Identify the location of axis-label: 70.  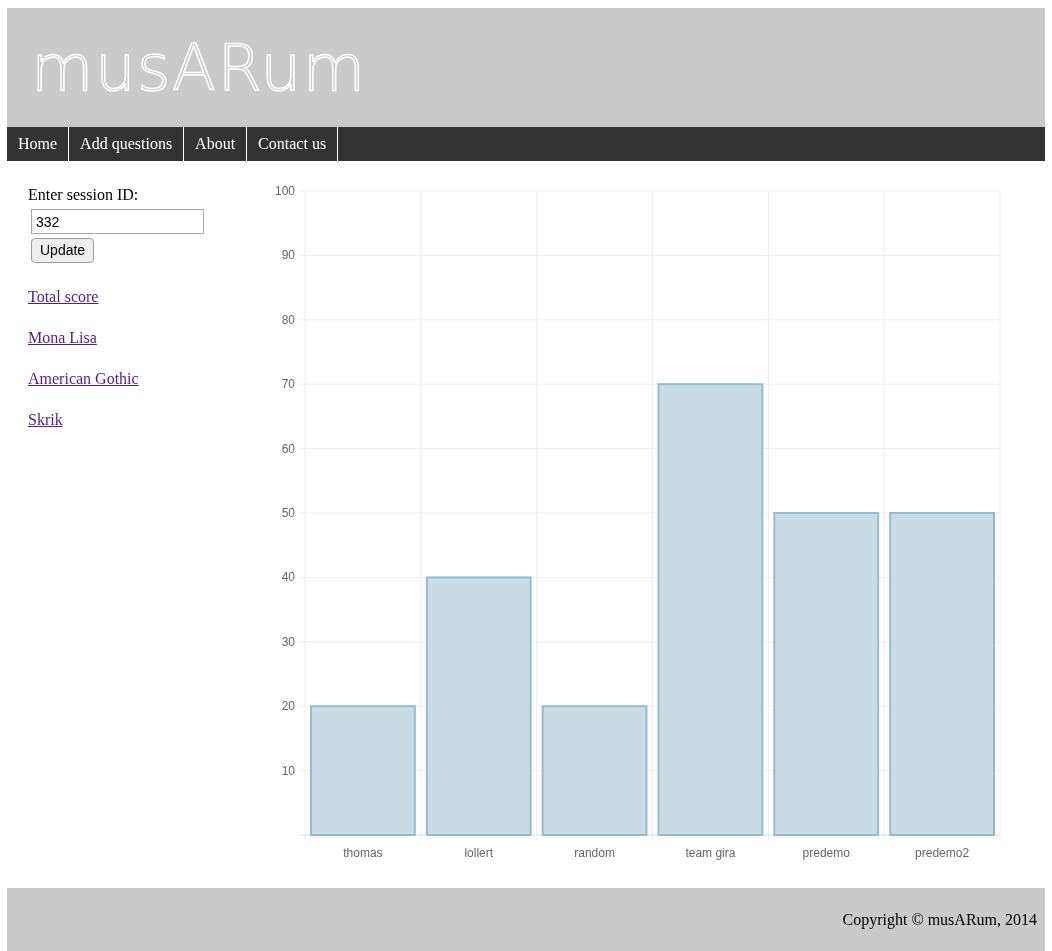
(288, 384).